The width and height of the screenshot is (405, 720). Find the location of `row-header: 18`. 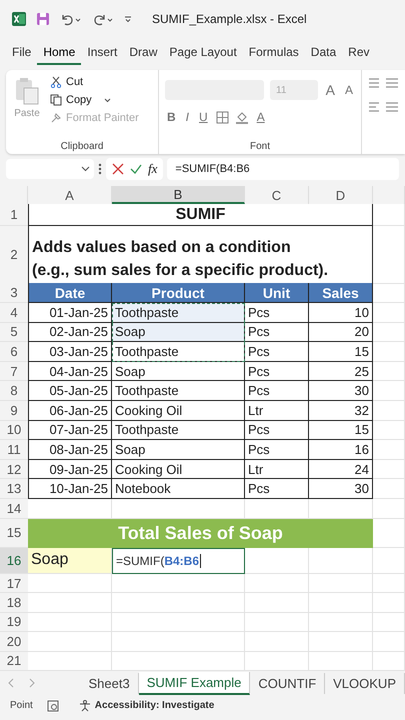

row-header: 18 is located at coordinates (14, 603).